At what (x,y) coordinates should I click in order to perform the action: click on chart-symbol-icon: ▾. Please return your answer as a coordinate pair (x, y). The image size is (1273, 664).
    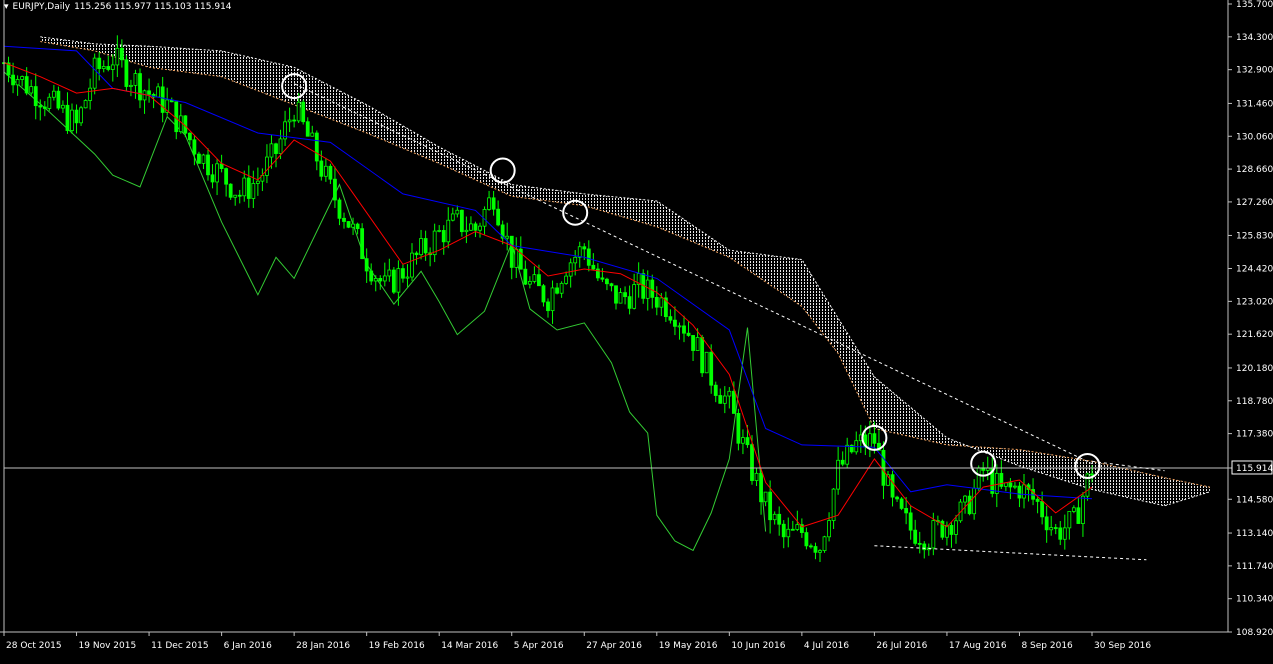
    Looking at the image, I should click on (6, 7).